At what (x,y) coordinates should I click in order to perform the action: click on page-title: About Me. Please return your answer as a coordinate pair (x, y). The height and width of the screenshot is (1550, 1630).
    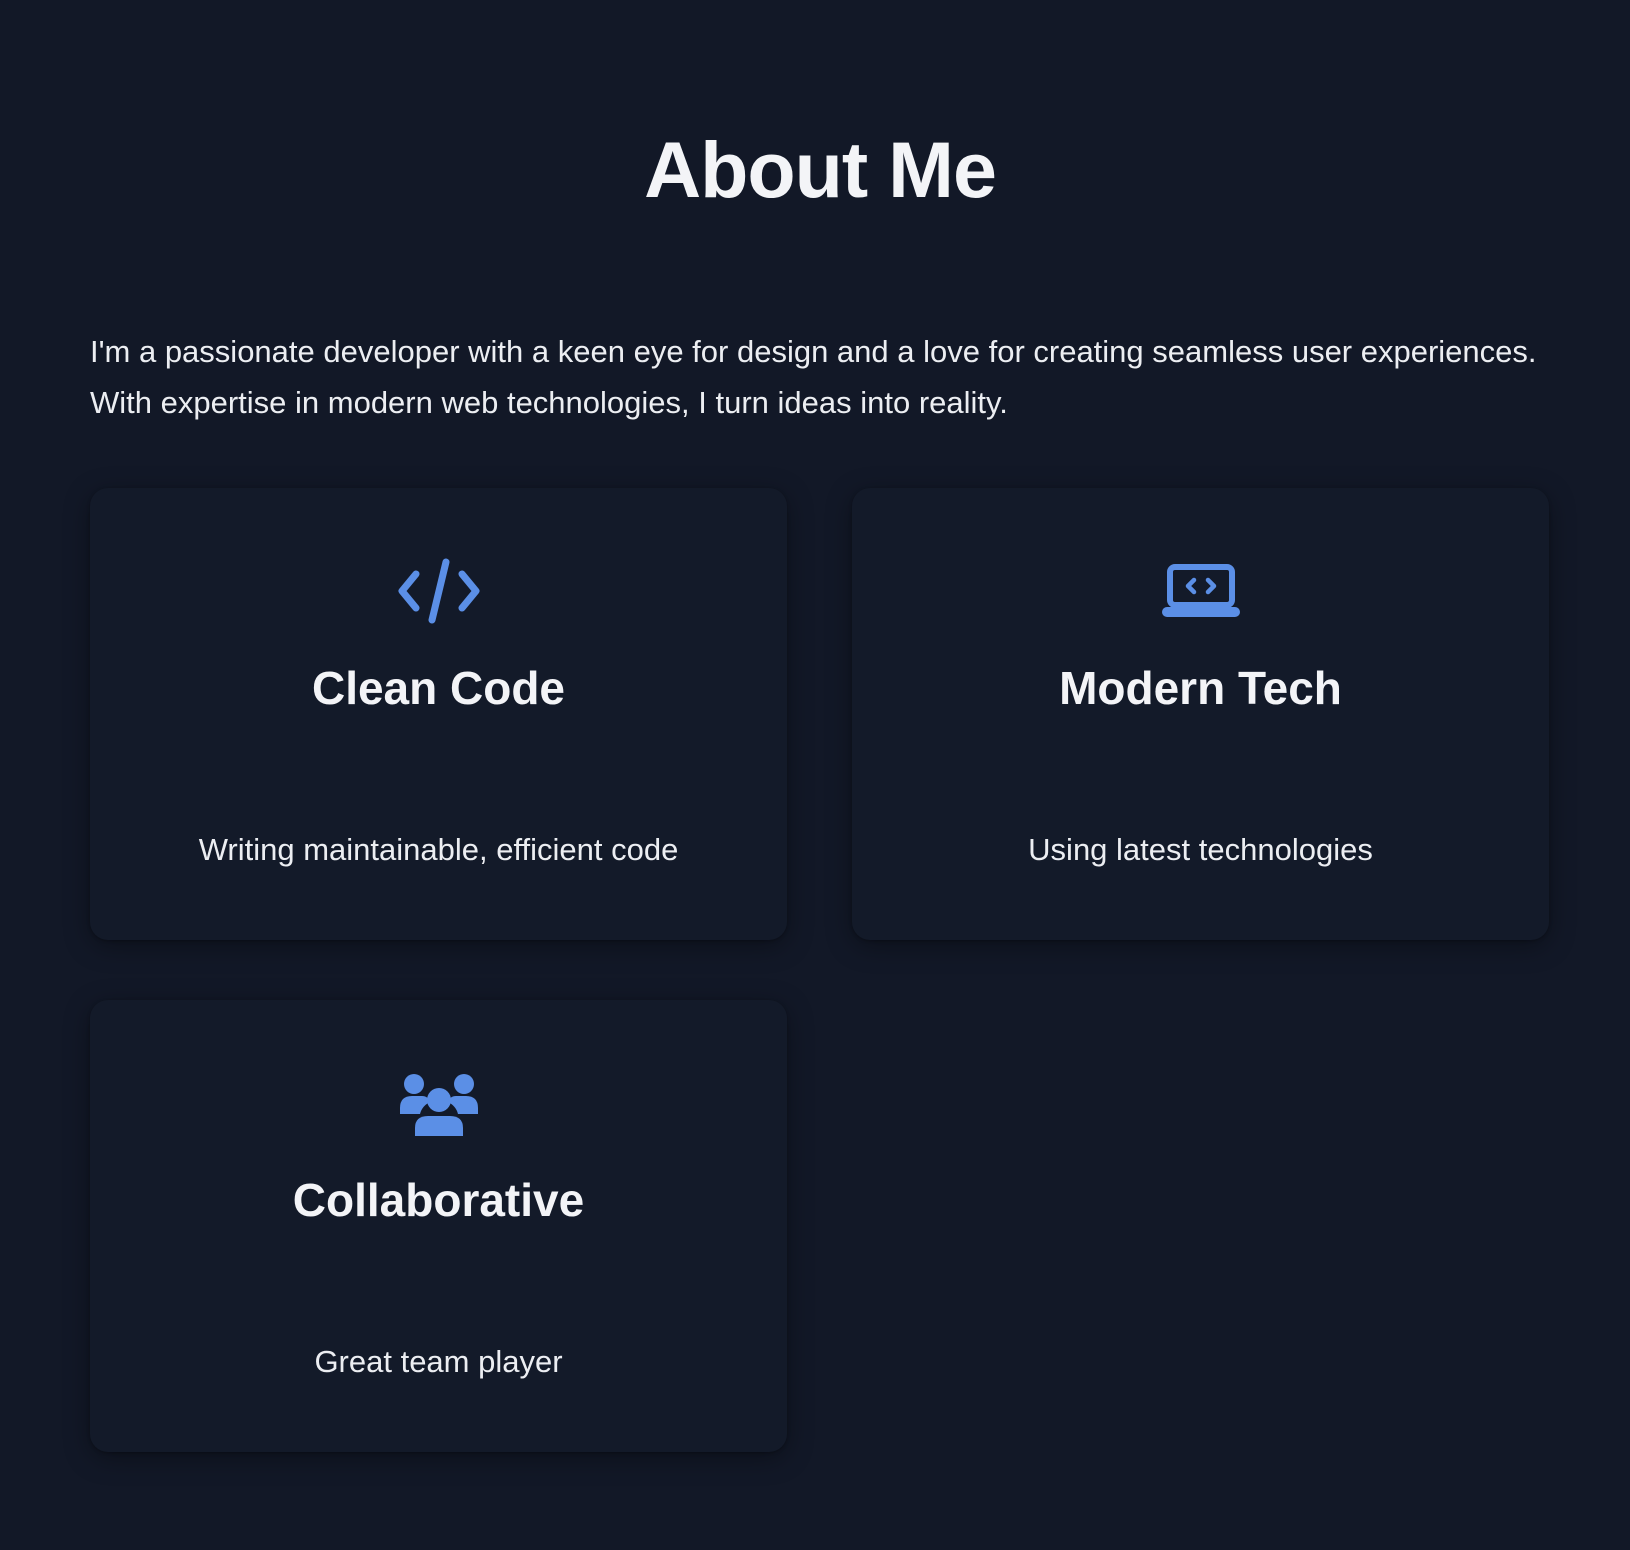
    Looking at the image, I should click on (820, 169).